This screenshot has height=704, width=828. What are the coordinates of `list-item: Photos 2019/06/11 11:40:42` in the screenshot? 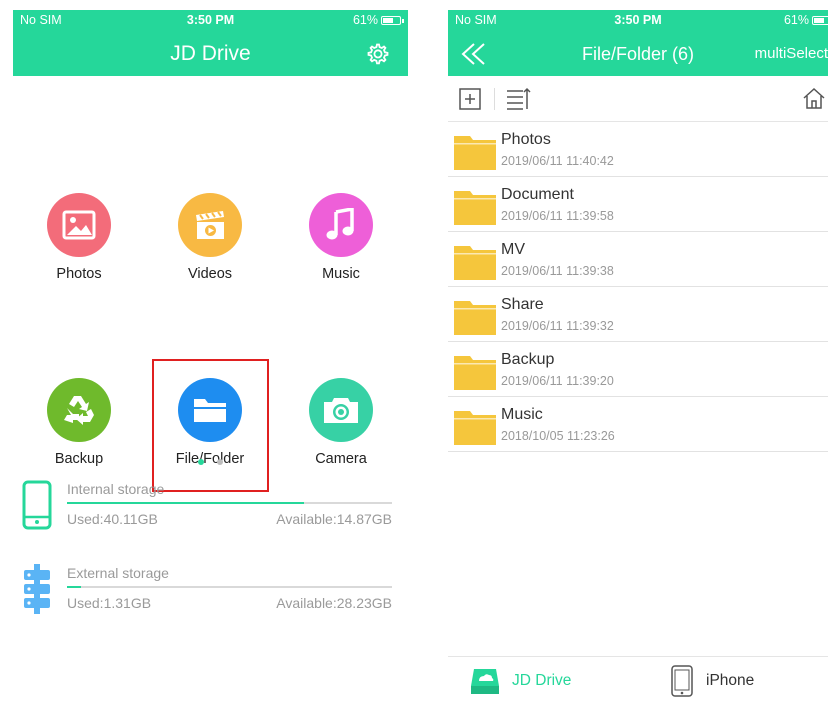 It's located at (638, 149).